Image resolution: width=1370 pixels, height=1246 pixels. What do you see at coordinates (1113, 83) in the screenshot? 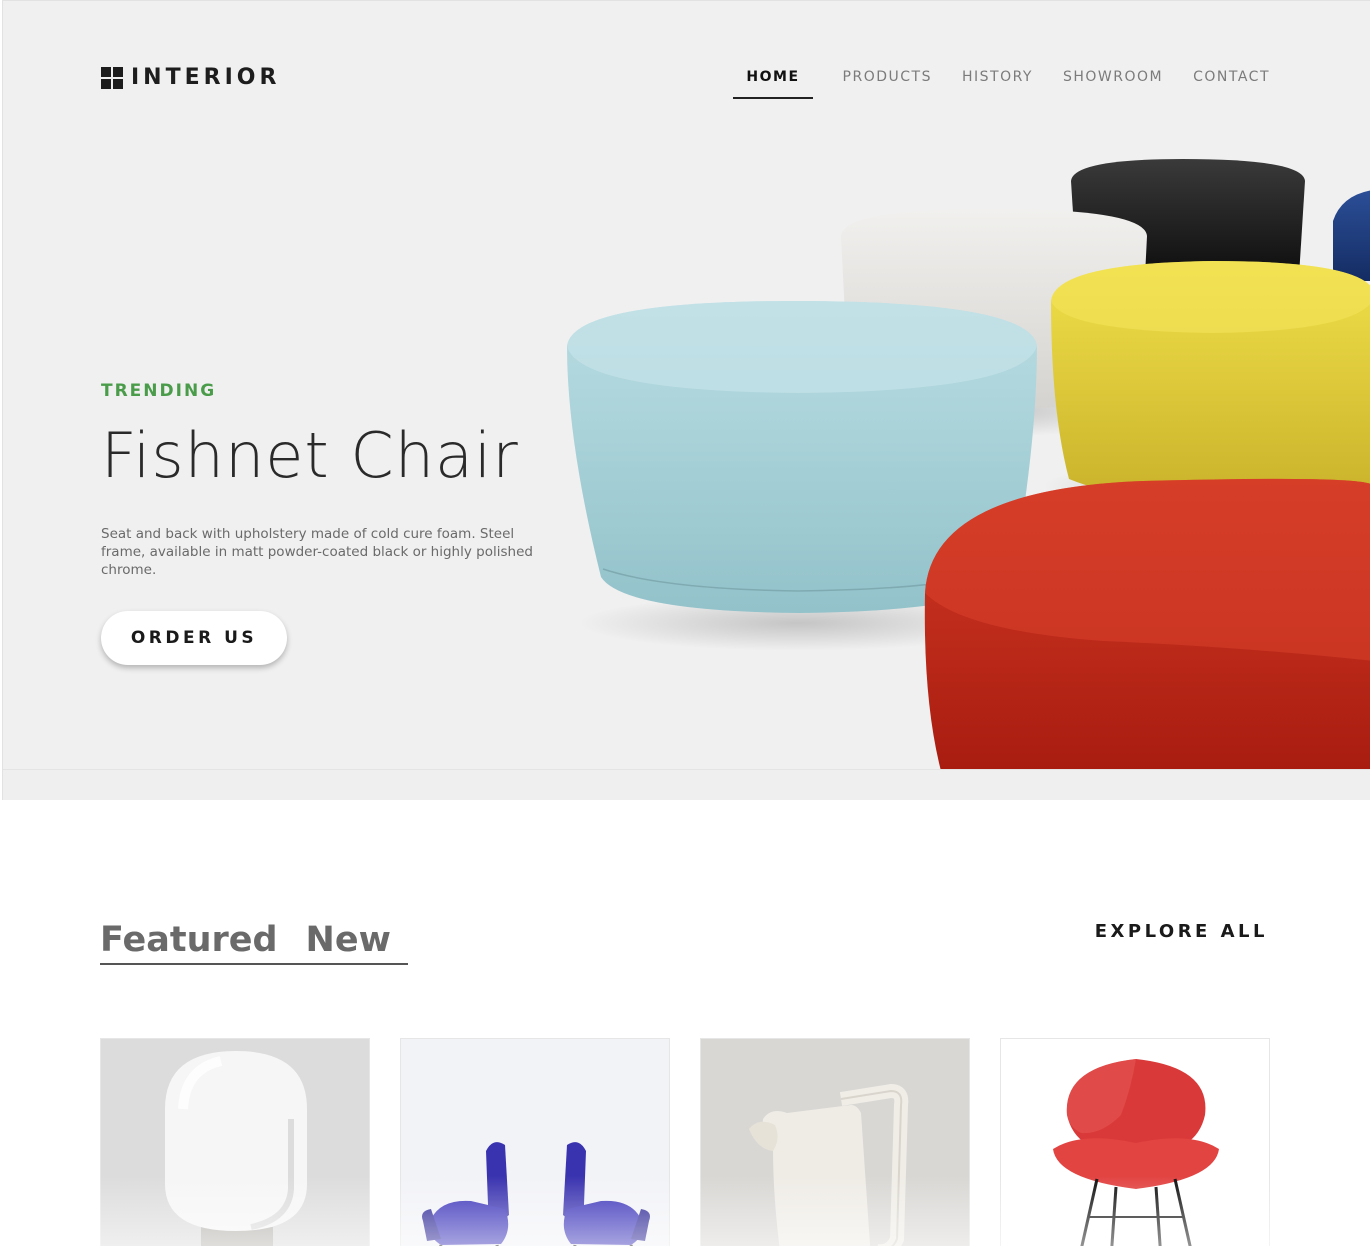
I see `nav-item-showroom: SHOWROOM` at bounding box center [1113, 83].